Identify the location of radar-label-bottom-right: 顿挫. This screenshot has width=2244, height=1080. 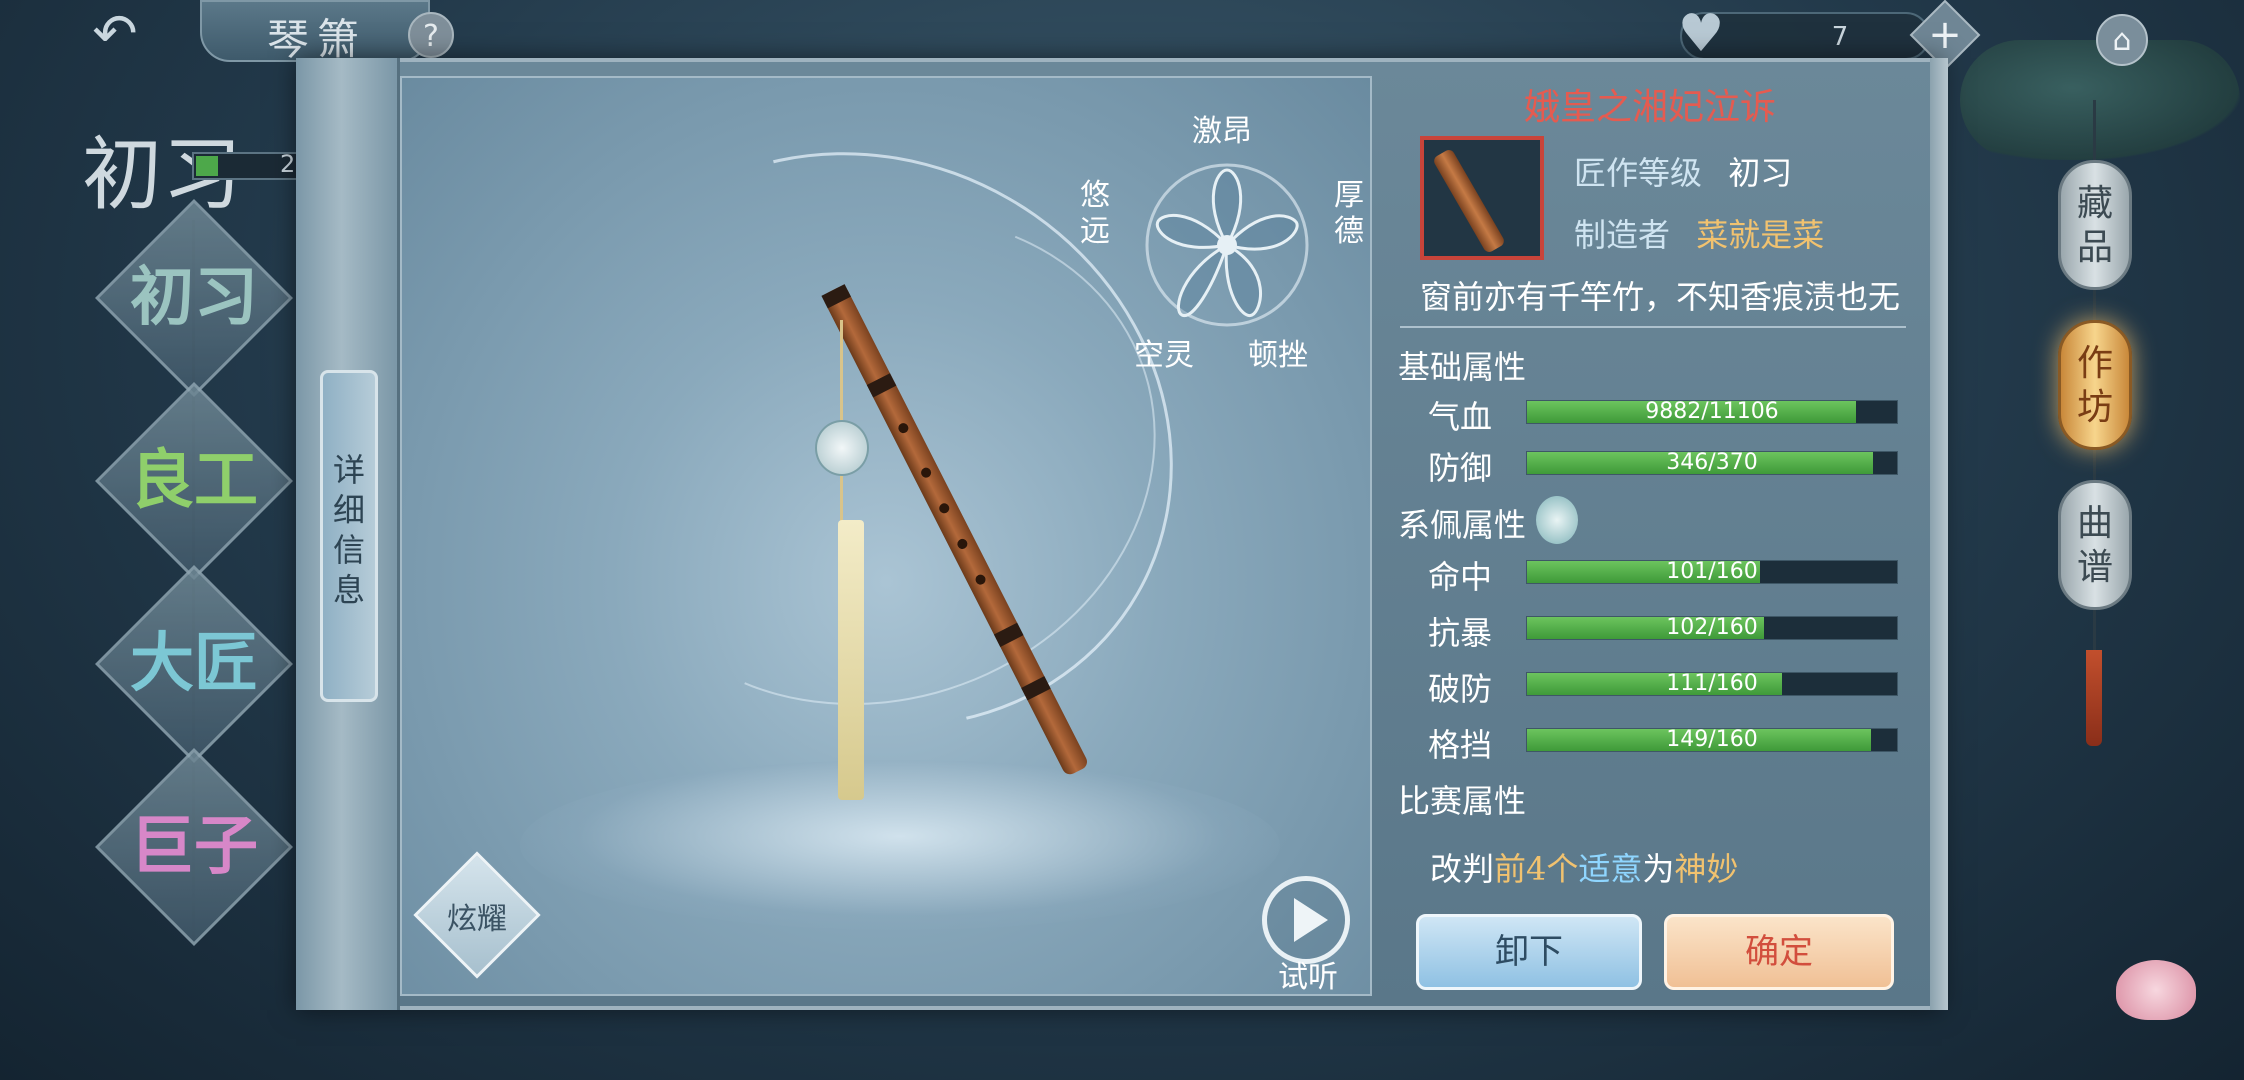
(1278, 355).